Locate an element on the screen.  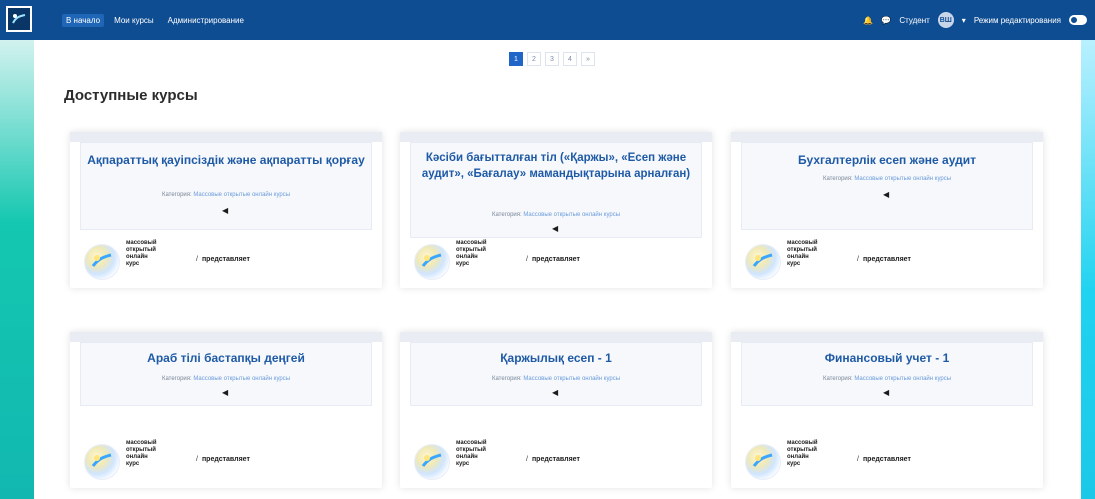
pagination: 1 2 3 4 » is located at coordinates (552, 59).